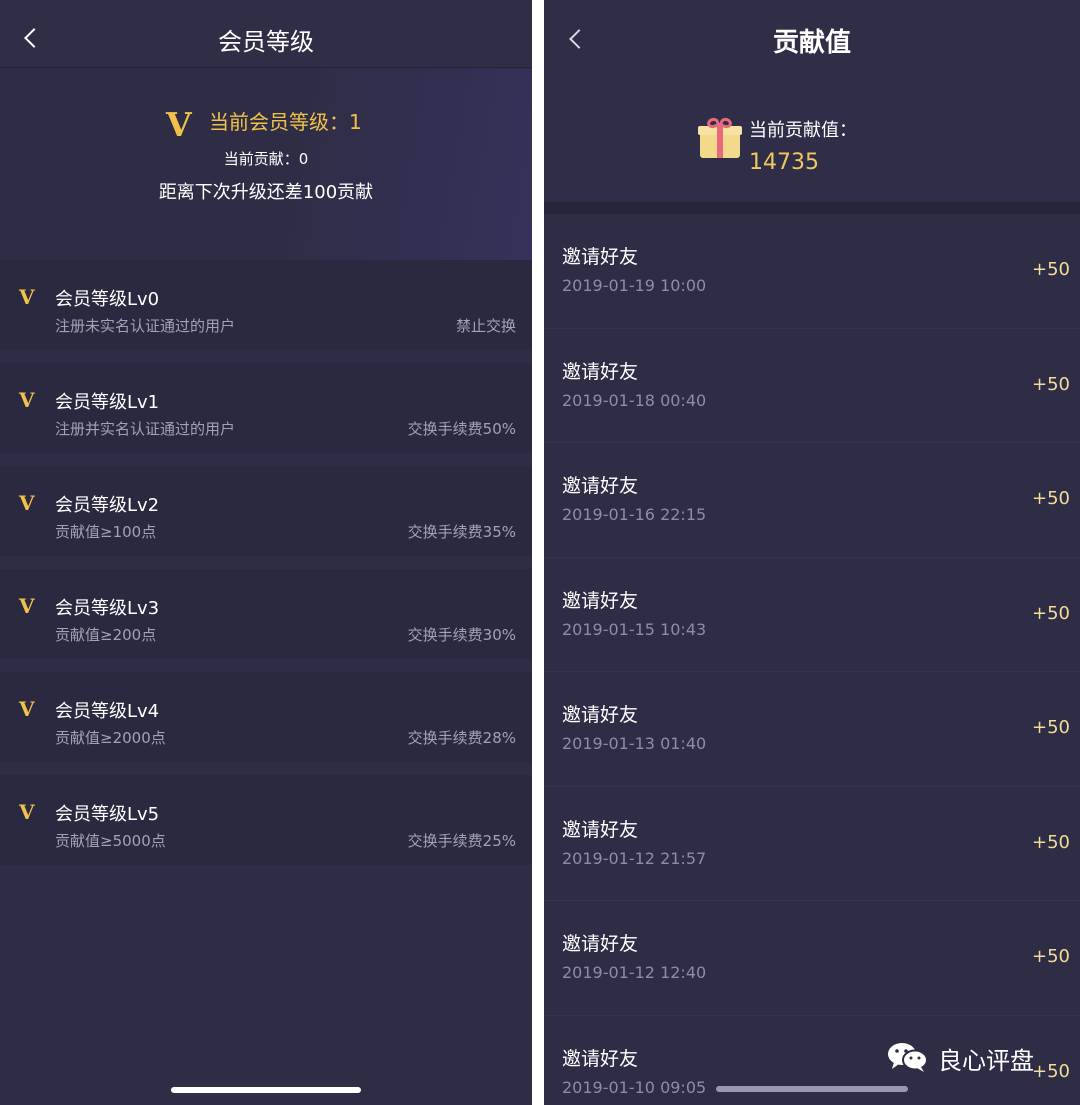 The image size is (1080, 1105). I want to click on level-fee: 交换手续费50%, so click(461, 429).